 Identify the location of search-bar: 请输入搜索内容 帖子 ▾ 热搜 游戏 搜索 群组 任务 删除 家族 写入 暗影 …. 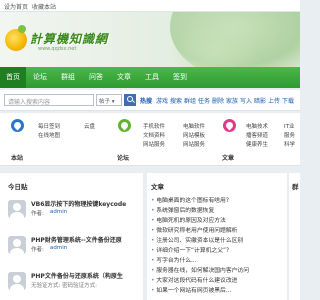
(150, 100).